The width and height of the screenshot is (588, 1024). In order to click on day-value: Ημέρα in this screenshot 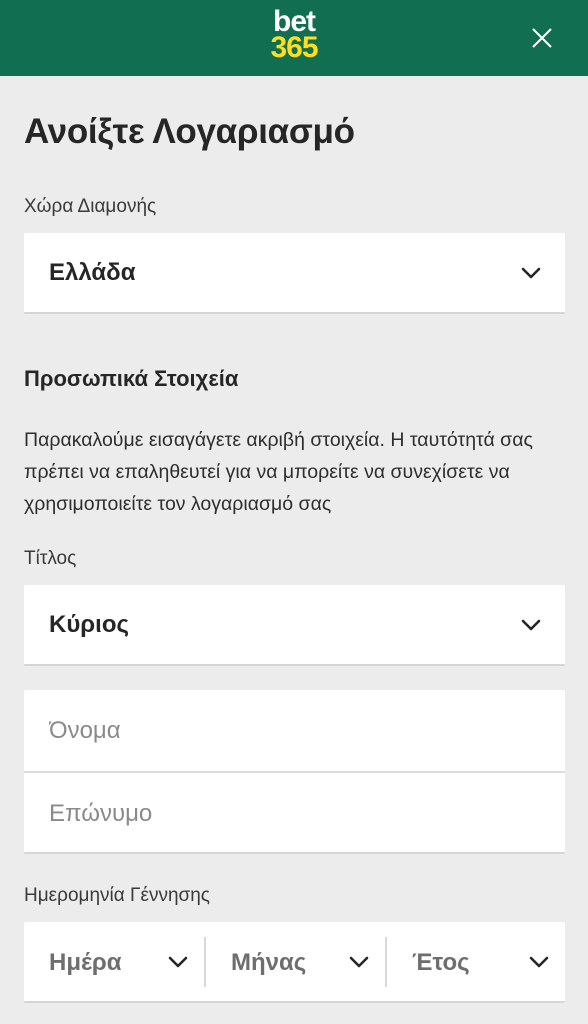, I will do `click(85, 962)`.